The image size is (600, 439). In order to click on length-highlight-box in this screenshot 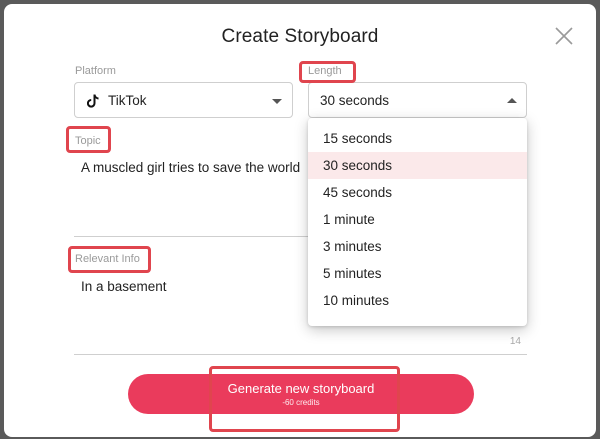, I will do `click(327, 72)`.